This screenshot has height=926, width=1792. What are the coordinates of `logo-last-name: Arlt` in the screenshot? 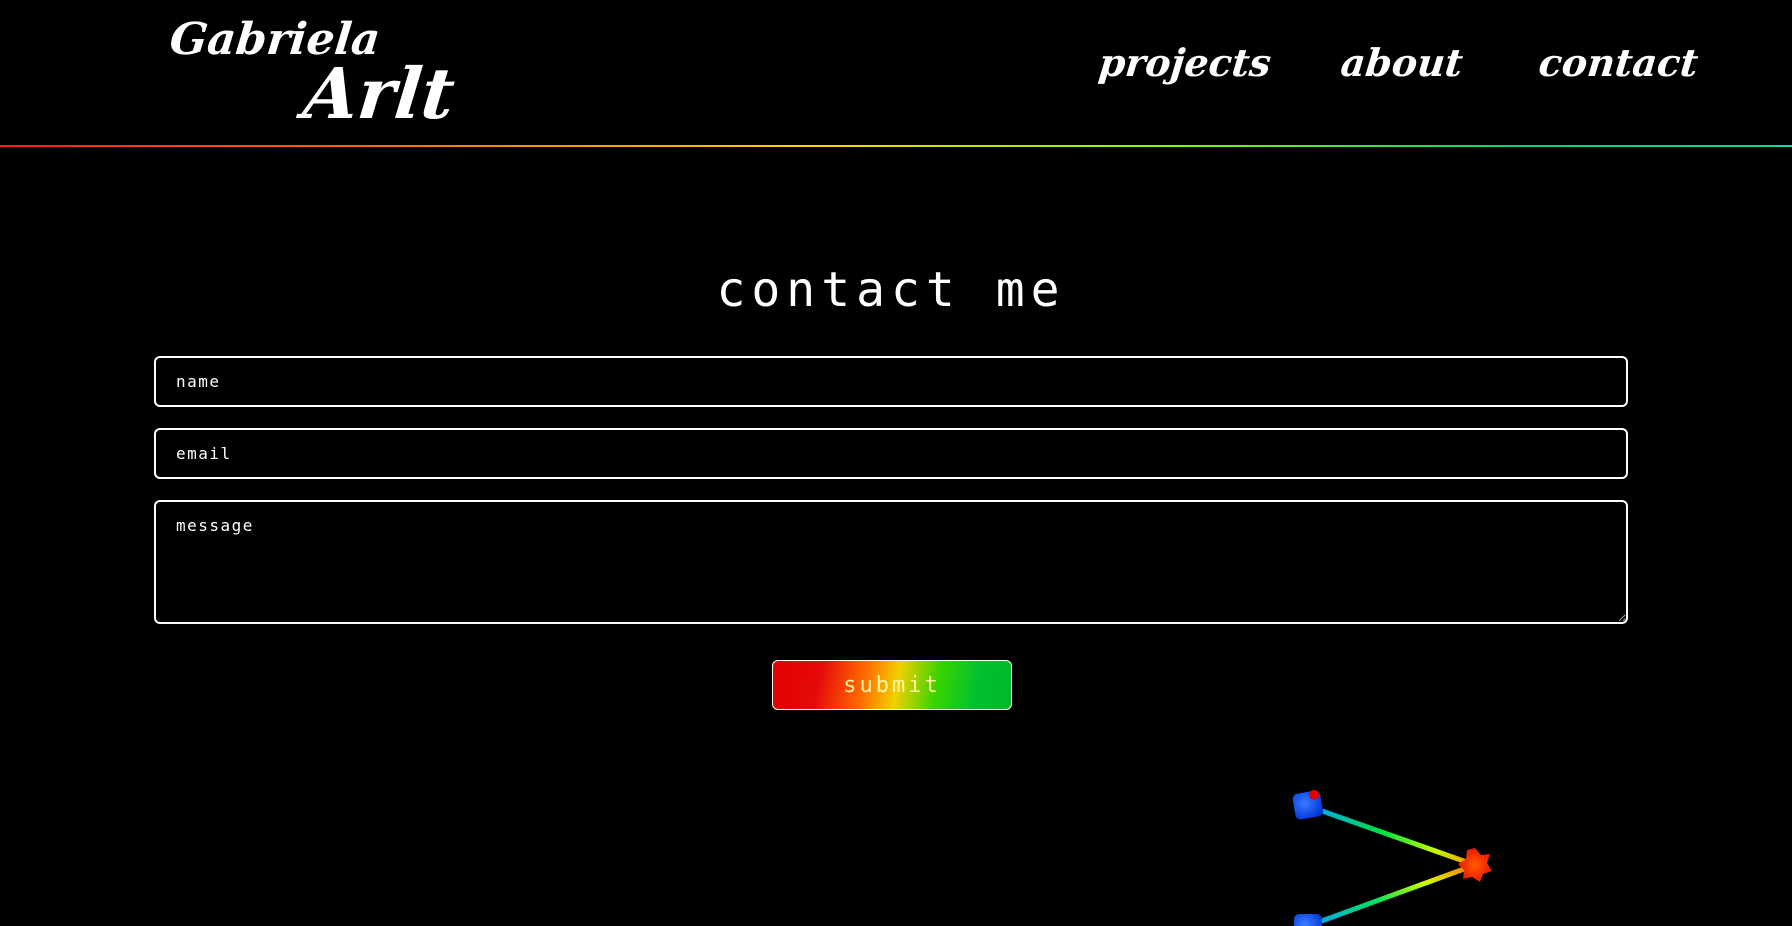 It's located at (379, 93).